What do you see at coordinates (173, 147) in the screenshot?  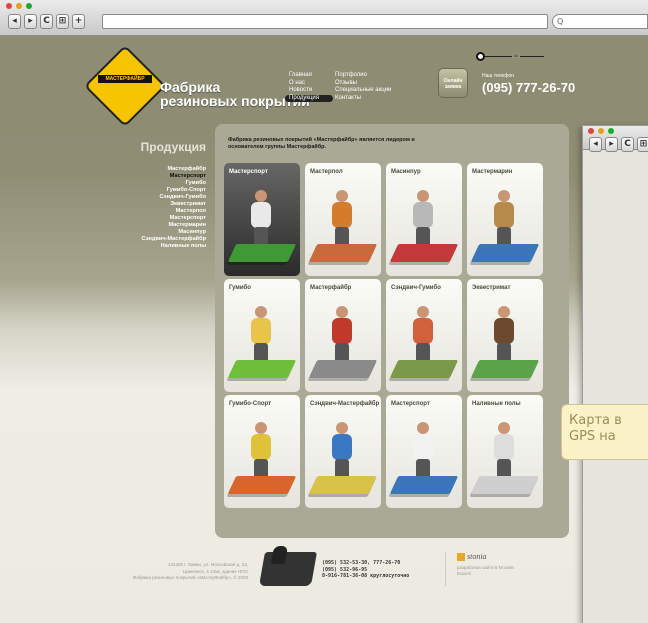 I see `sidebar-title: Продукция` at bounding box center [173, 147].